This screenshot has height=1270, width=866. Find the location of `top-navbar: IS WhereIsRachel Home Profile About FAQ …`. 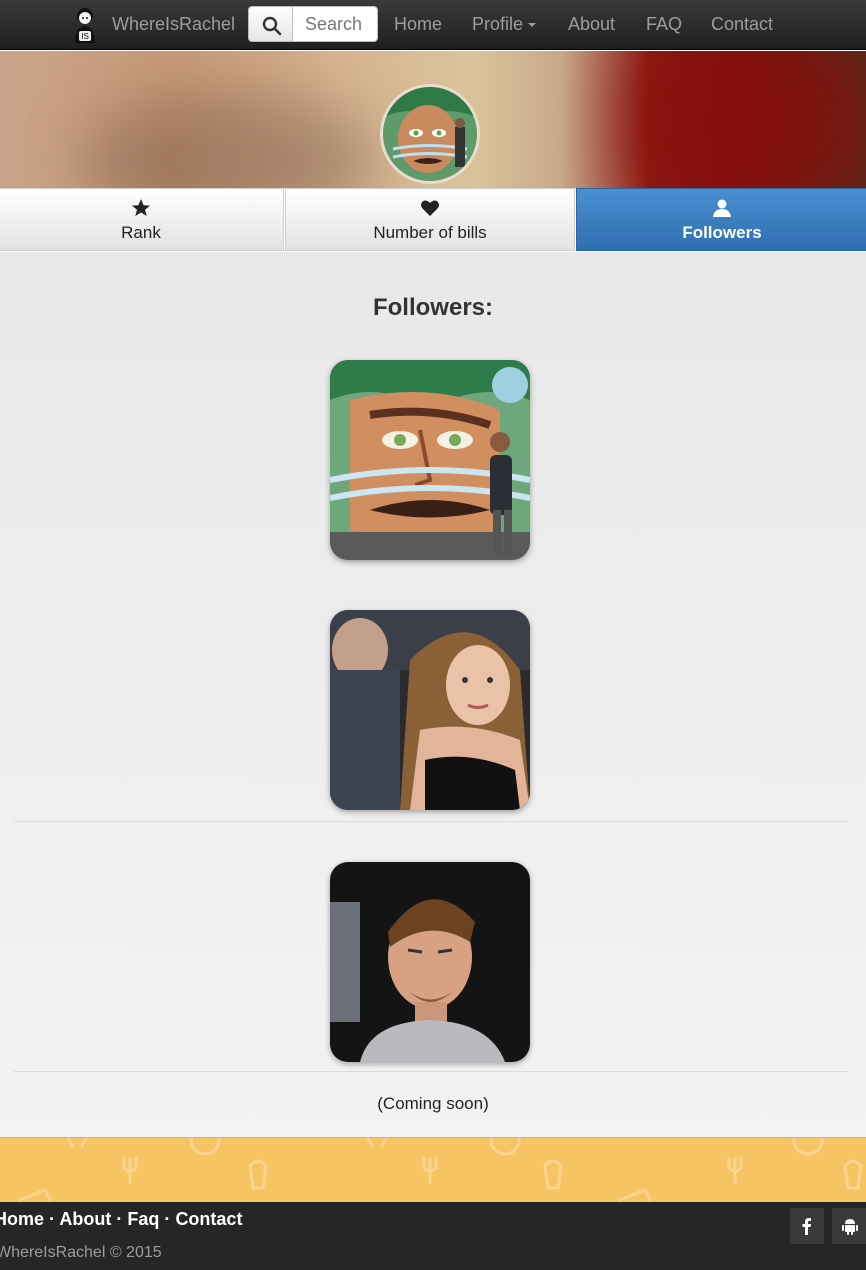

top-navbar: IS WhereIsRachel Home Profile About FAQ … is located at coordinates (433, 25).